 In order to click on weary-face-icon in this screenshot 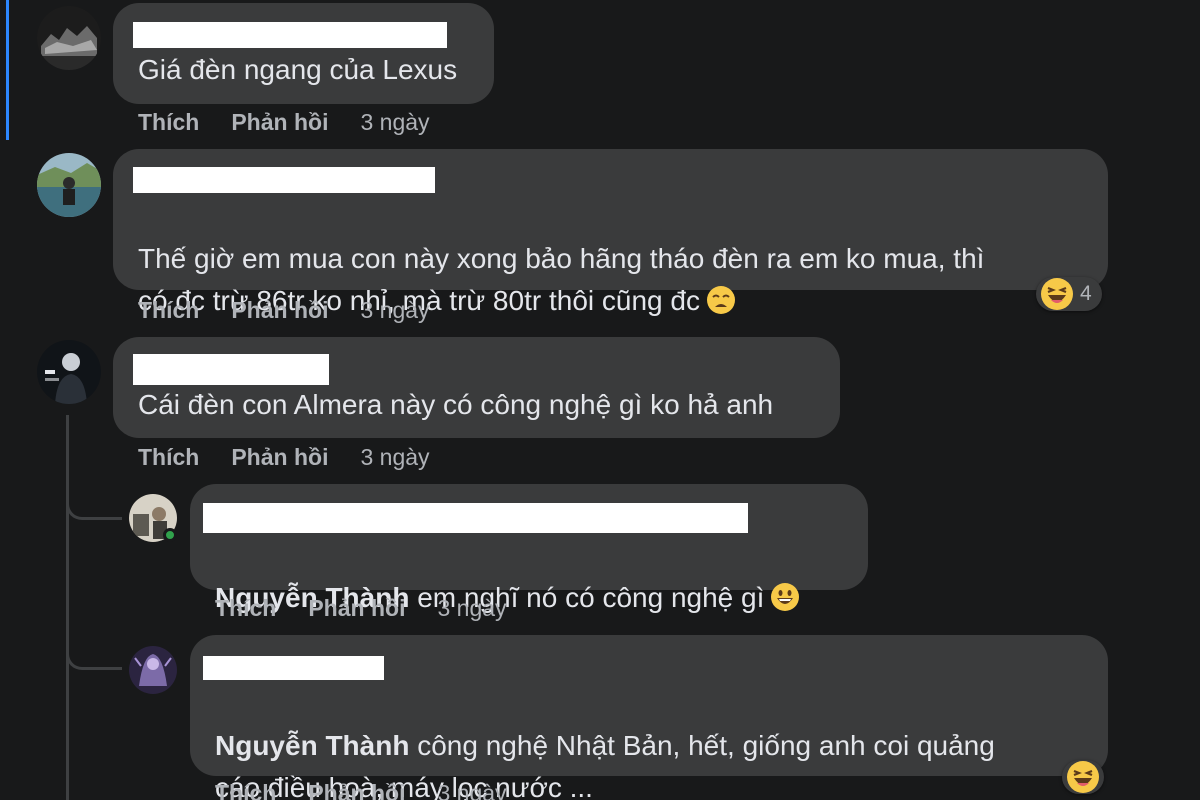, I will do `click(721, 300)`.